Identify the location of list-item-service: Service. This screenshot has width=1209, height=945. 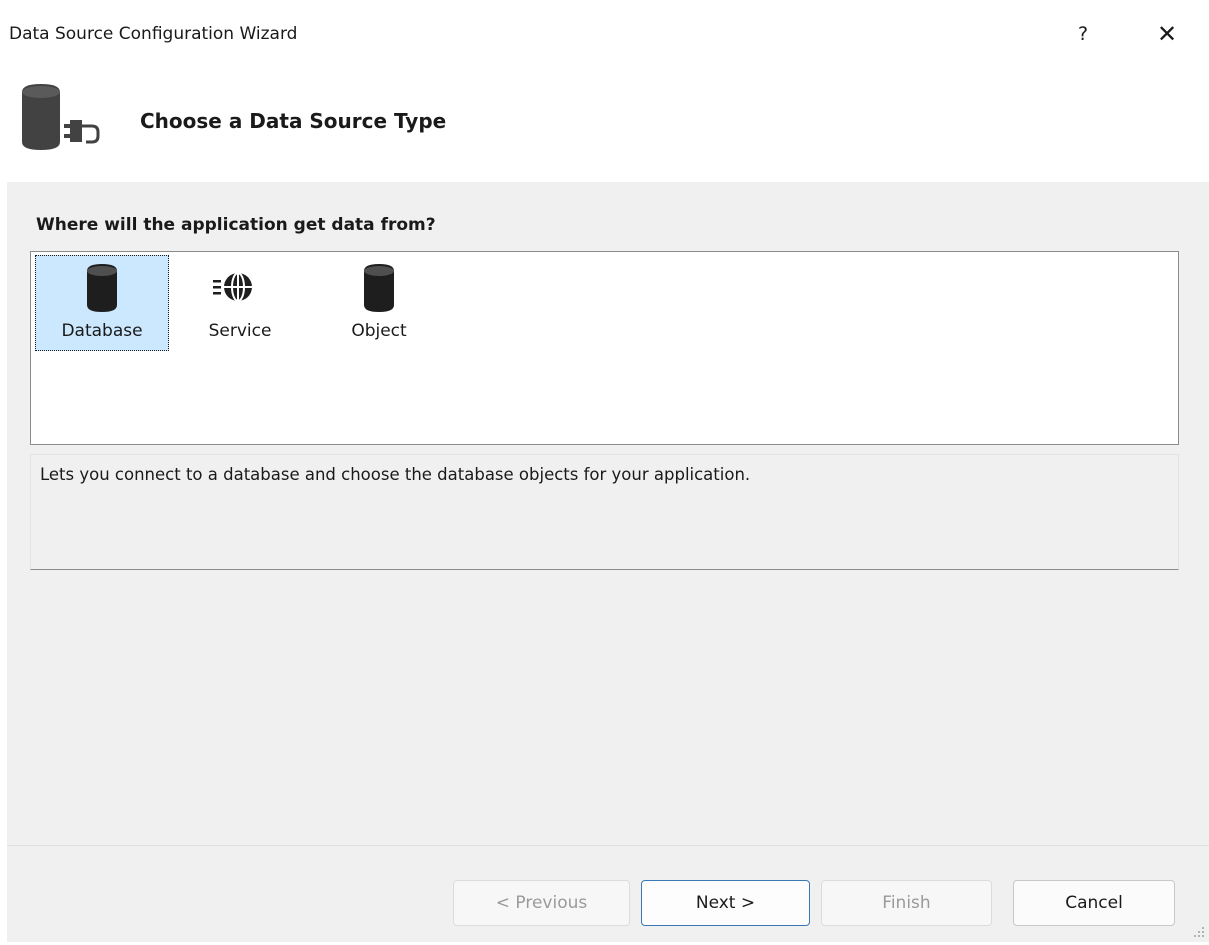
(240, 303).